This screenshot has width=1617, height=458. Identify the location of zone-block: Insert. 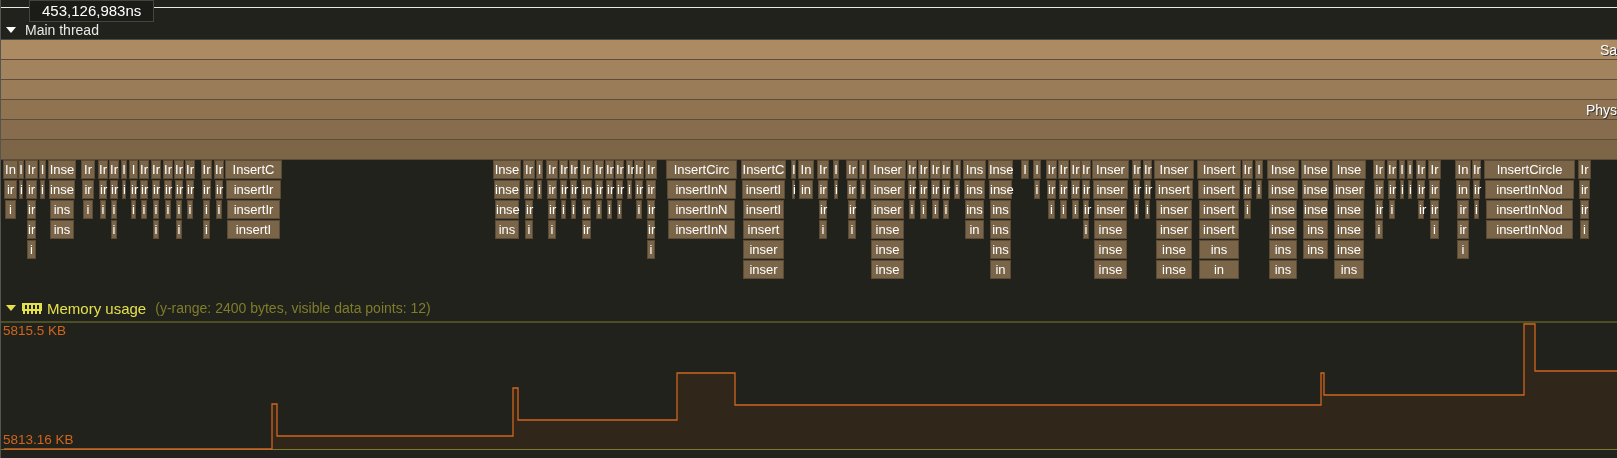
(1219, 169).